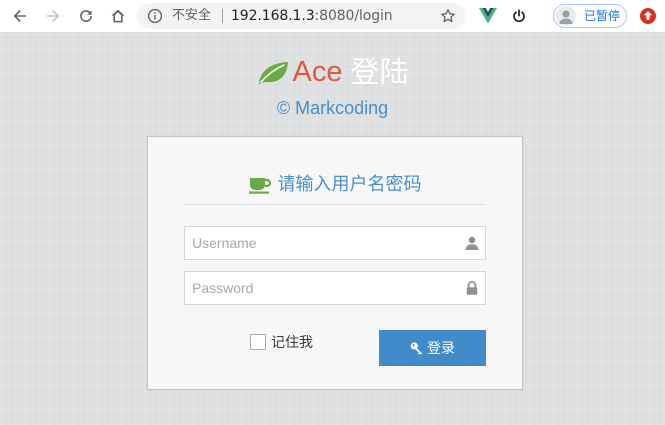 Image resolution: width=665 pixels, height=425 pixels. I want to click on back-button, so click(20, 16).